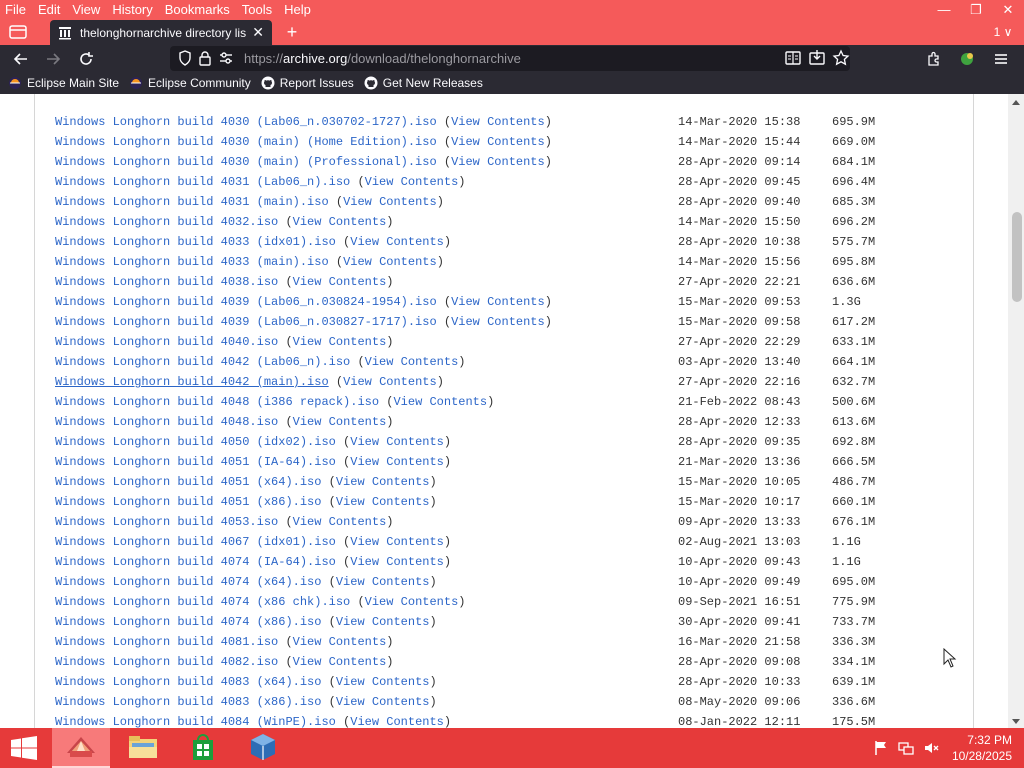  What do you see at coordinates (1016, 101) in the screenshot?
I see `scroll-up-arrow-icon` at bounding box center [1016, 101].